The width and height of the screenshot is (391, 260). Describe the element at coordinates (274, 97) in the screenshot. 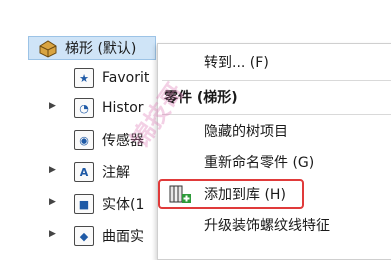

I see `menu-header-part: 零件 (梯形)` at that location.